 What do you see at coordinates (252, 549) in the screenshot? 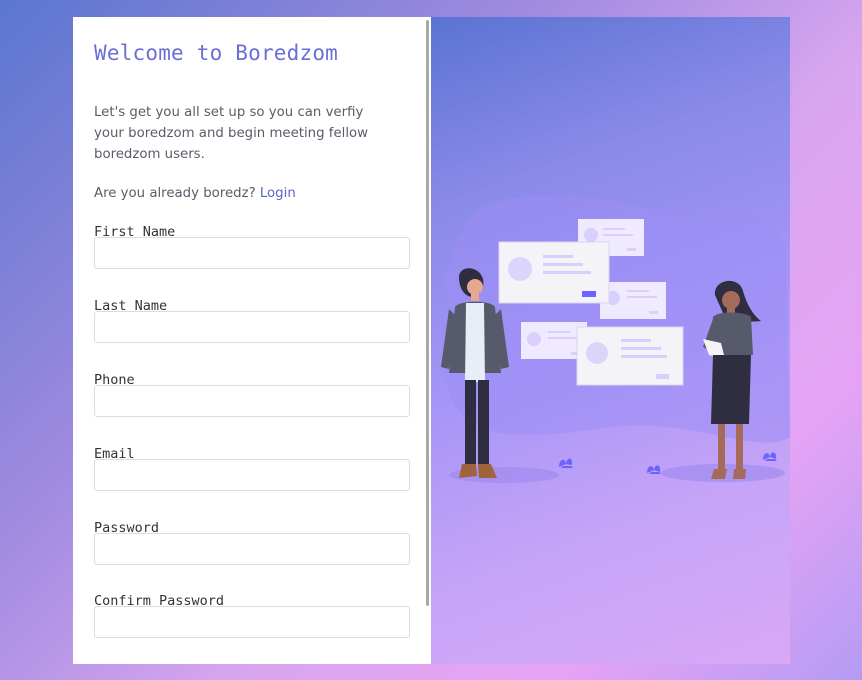
I see `password-field` at bounding box center [252, 549].